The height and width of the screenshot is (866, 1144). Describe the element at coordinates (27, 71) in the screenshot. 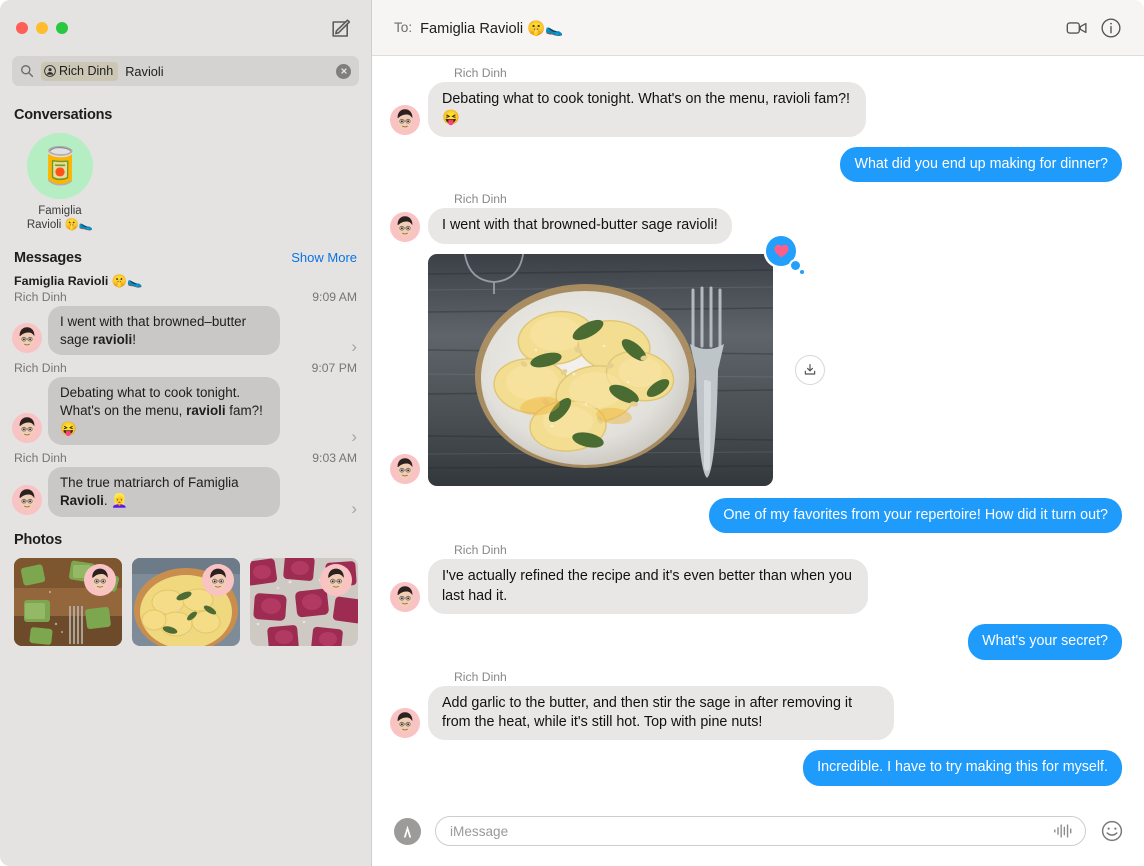

I see `search-icon` at that location.